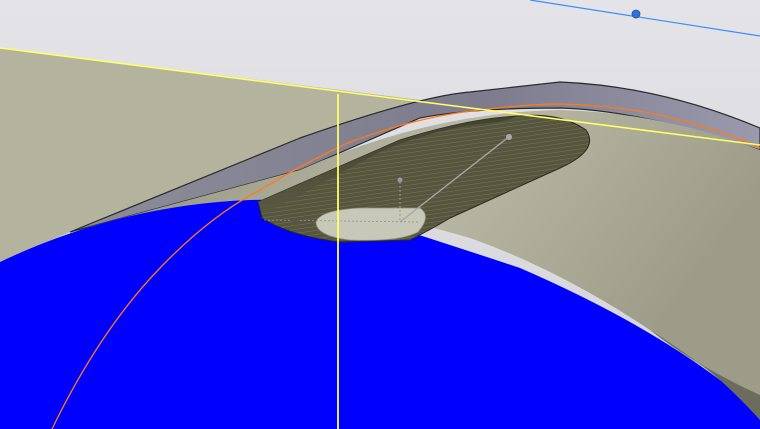  What do you see at coordinates (295, 221) in the screenshot?
I see `pocket-point-left` at bounding box center [295, 221].